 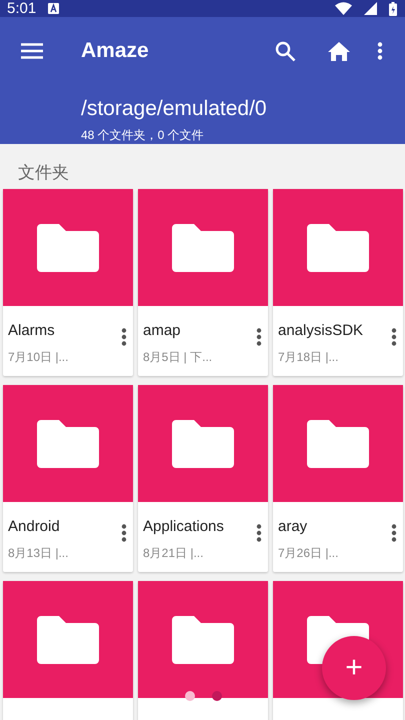 What do you see at coordinates (115, 51) in the screenshot?
I see `app-title: Amaze` at bounding box center [115, 51].